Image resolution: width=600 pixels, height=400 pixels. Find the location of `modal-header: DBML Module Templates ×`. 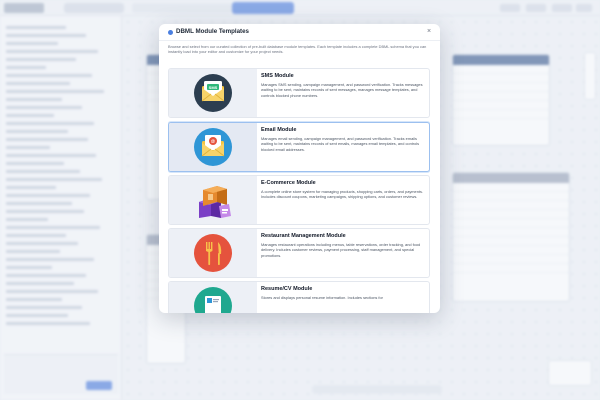

modal-header: DBML Module Templates × is located at coordinates (299, 32).